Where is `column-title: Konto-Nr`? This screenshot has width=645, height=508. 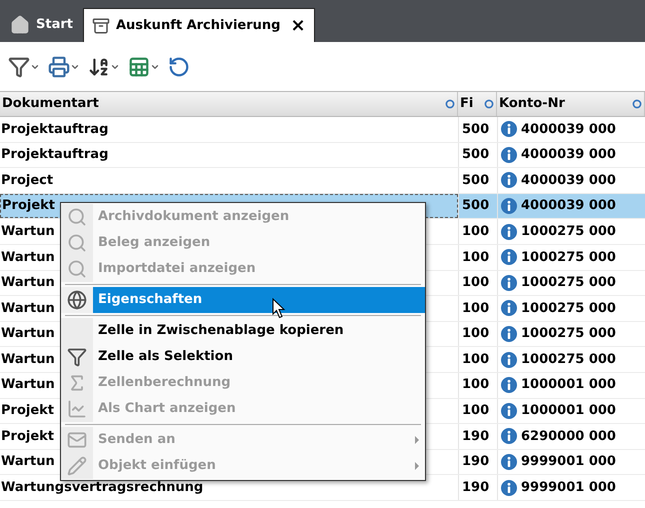 column-title: Konto-Nr is located at coordinates (532, 104).